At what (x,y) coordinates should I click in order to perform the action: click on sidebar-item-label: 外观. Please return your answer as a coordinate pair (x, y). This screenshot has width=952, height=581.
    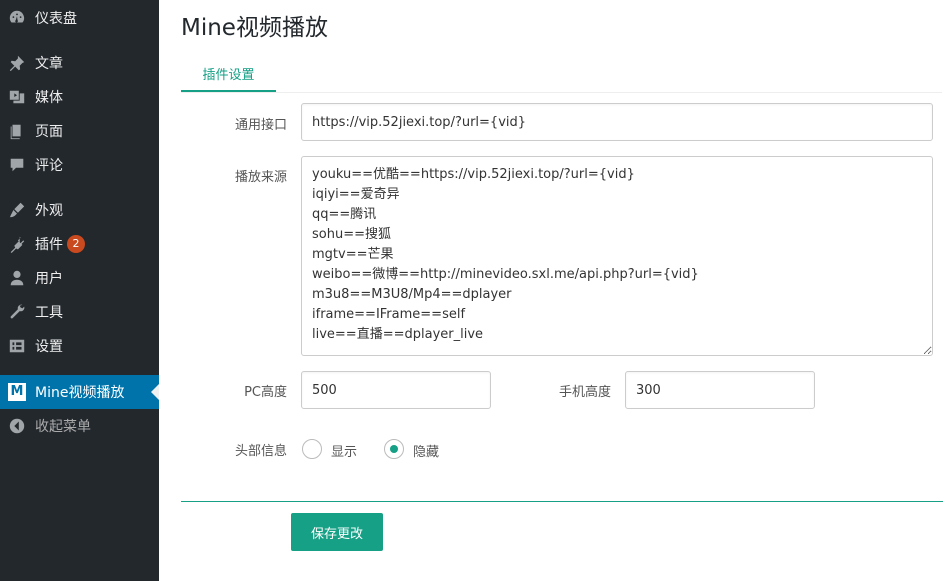
    Looking at the image, I should click on (49, 211).